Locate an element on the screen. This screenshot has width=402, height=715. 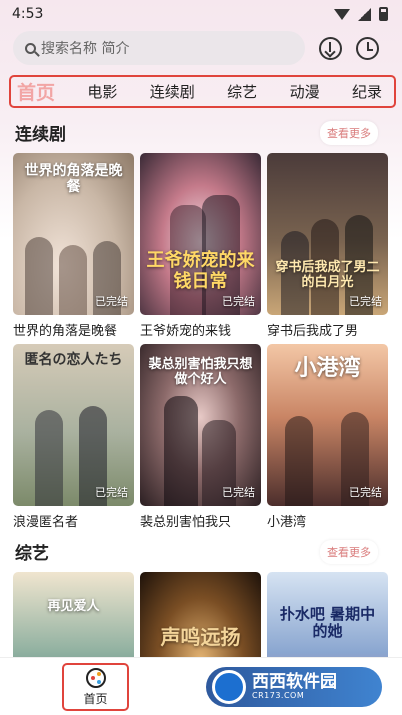
poster-title: 裴总别害怕我只想做个好人 is located at coordinates (200, 372).